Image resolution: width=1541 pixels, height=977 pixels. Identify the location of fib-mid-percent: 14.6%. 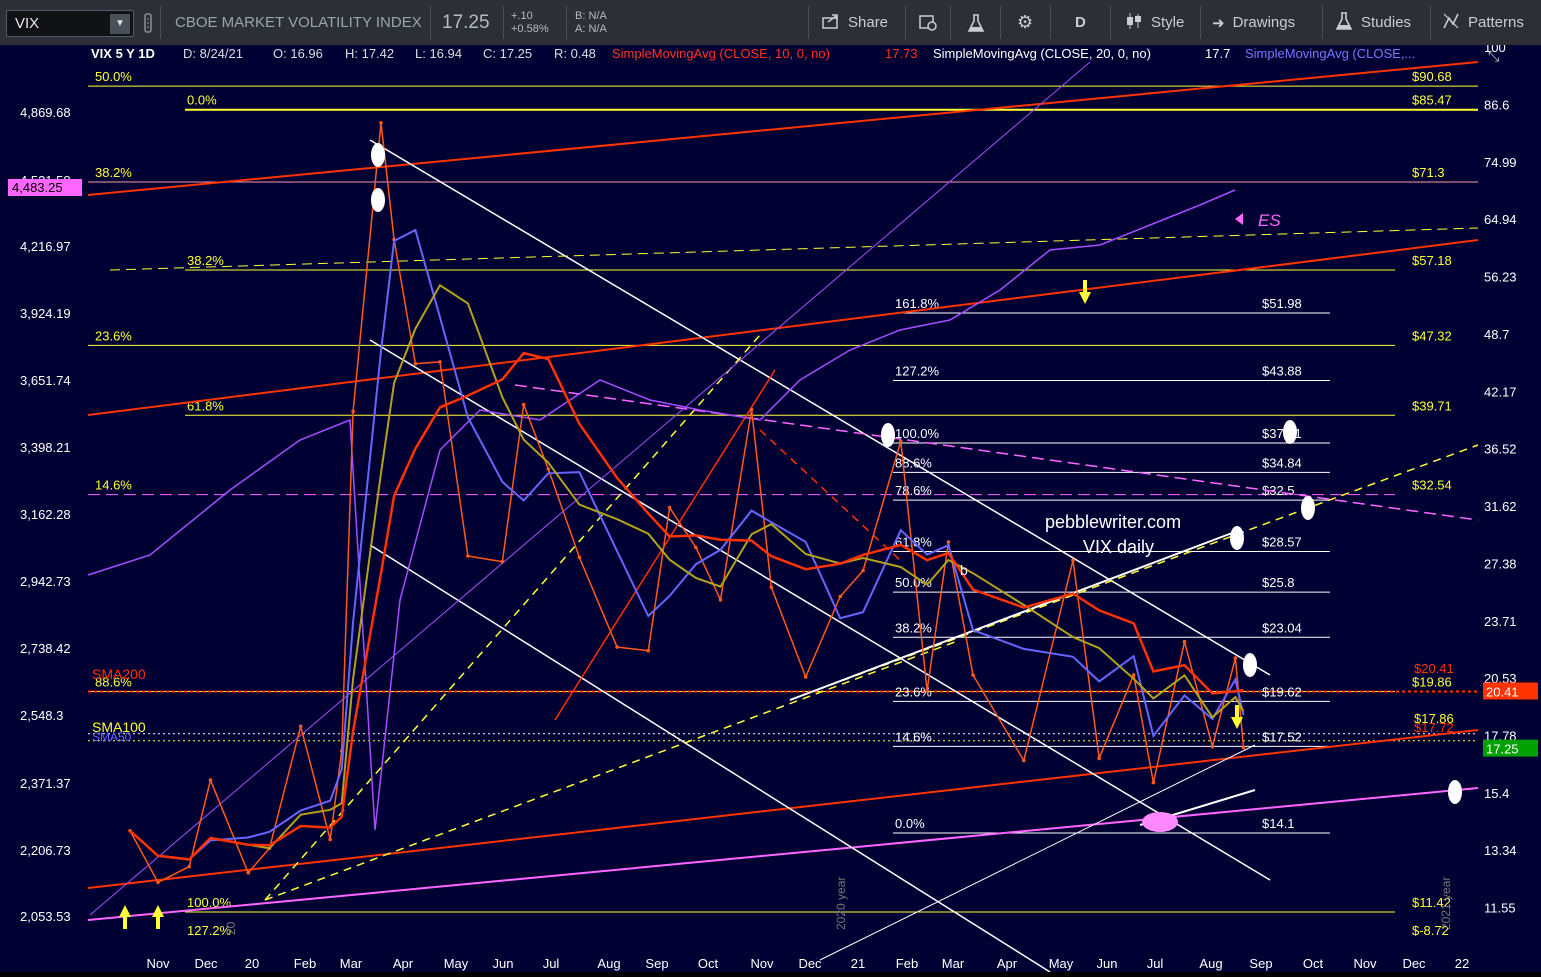
(913, 736).